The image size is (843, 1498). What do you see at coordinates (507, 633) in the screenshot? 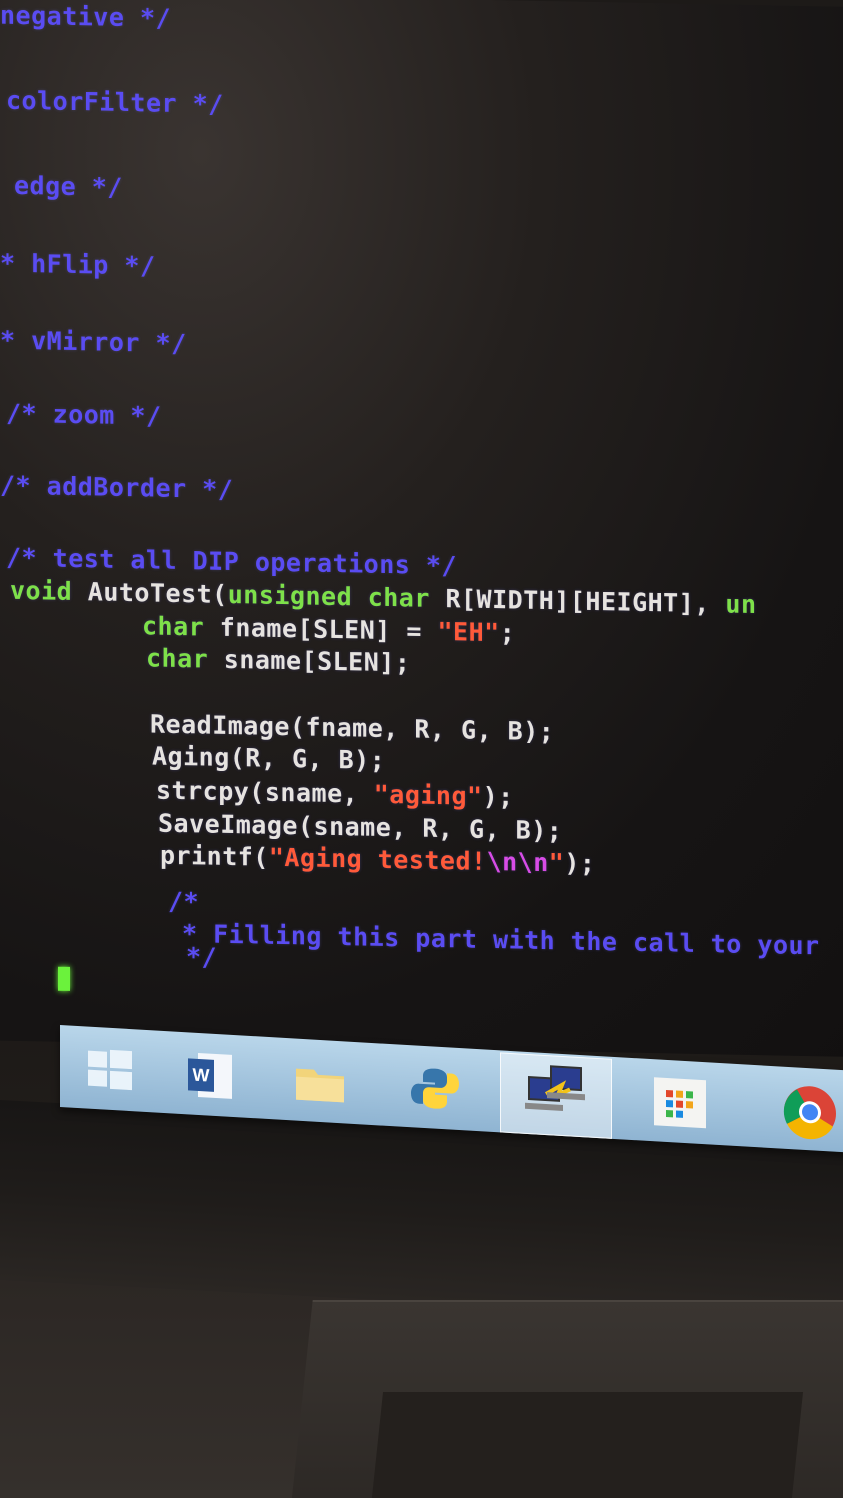
I see `code-token-txt: ;` at bounding box center [507, 633].